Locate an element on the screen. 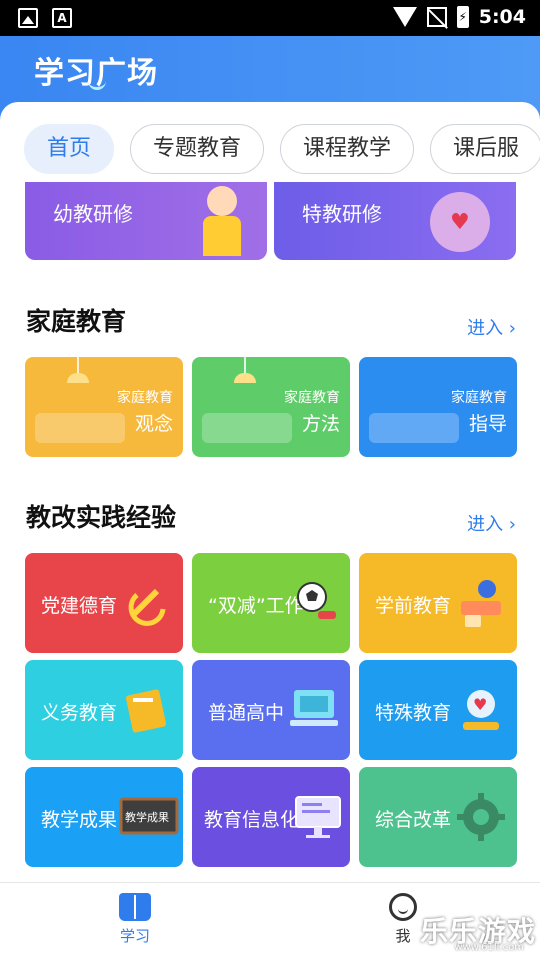  wifi-icon is located at coordinates (404, 17).